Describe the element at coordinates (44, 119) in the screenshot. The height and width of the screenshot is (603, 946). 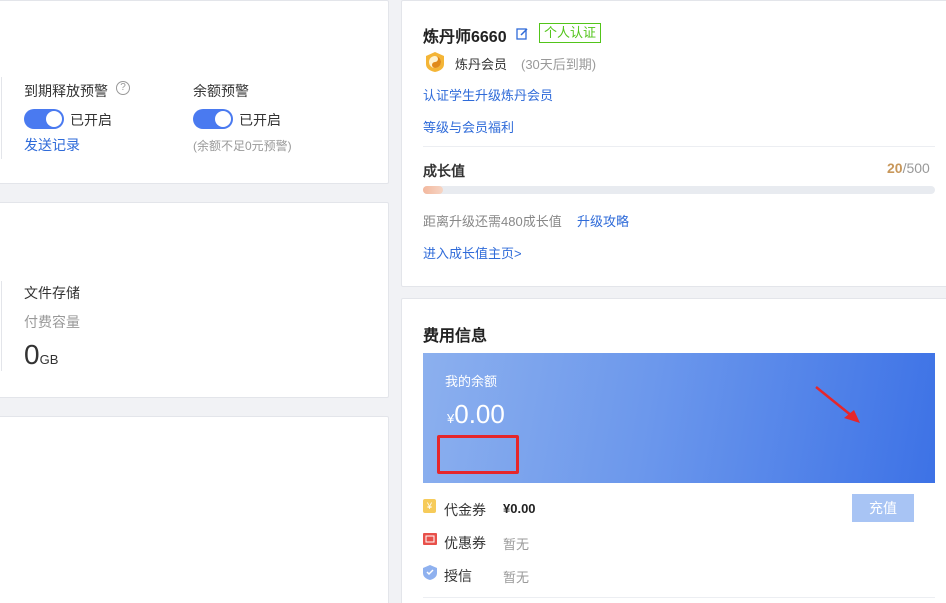
I see `expiry-alert-toggle` at that location.